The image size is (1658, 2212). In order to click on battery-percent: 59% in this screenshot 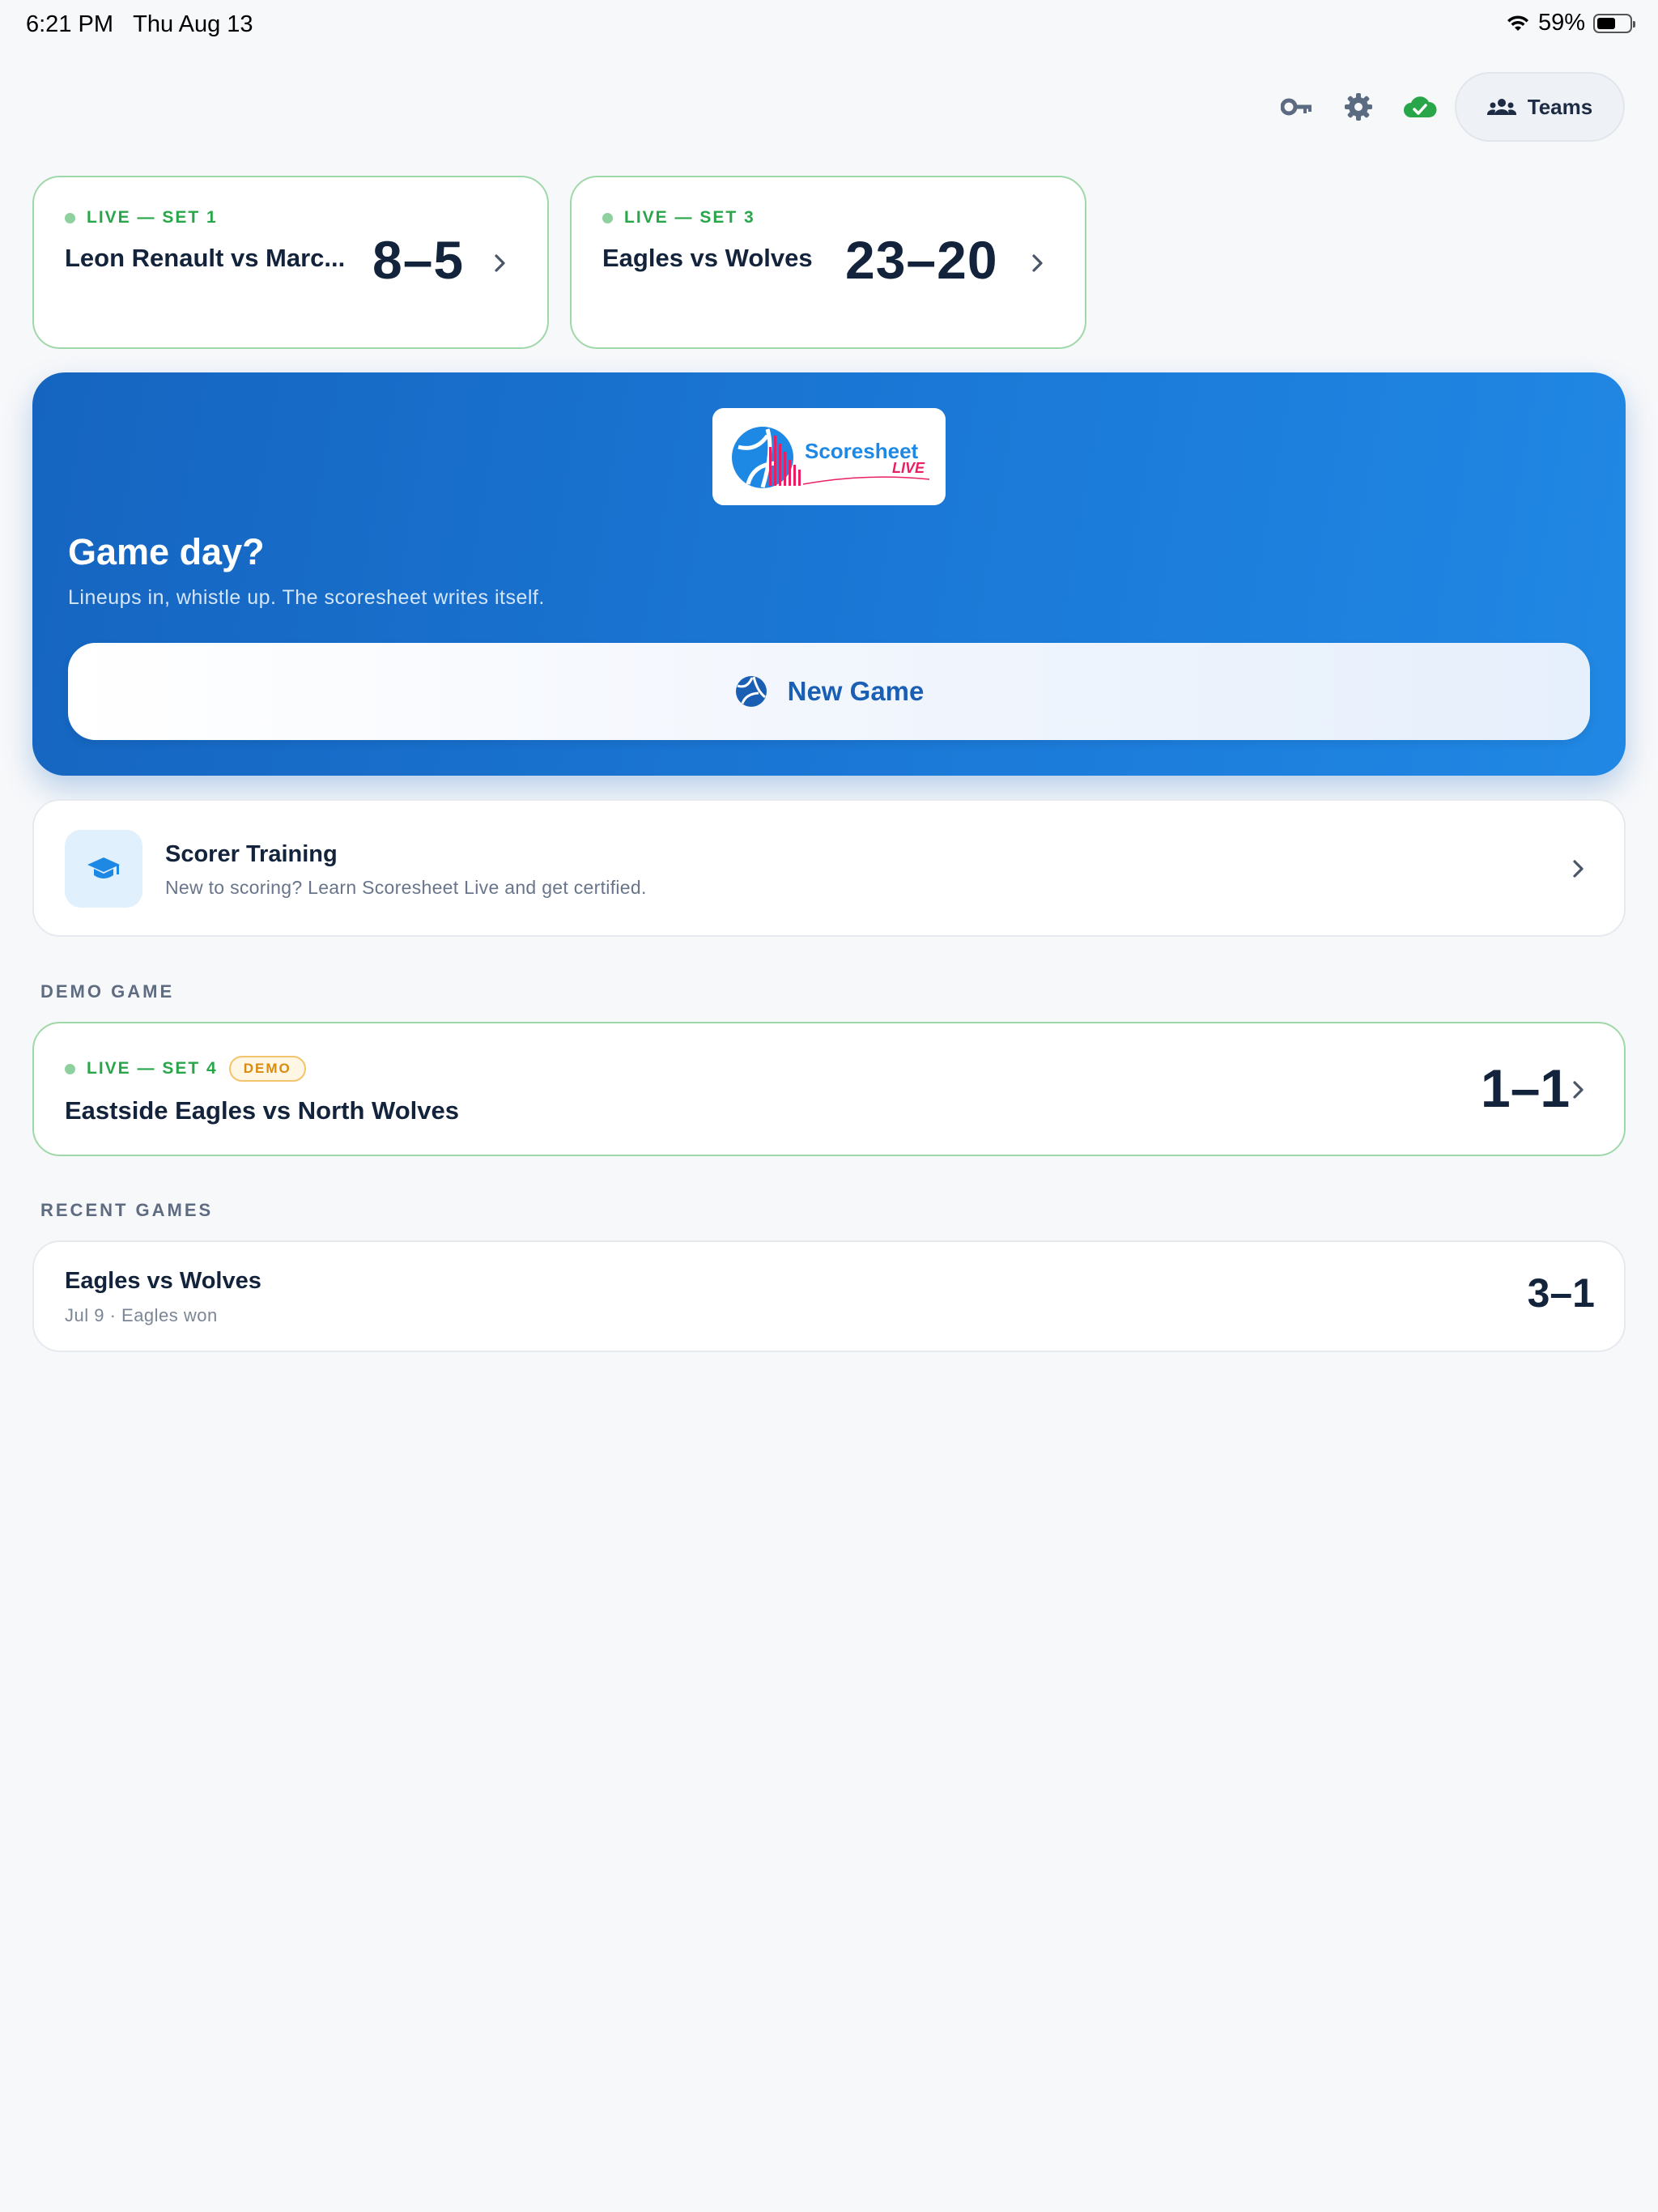, I will do `click(1561, 23)`.